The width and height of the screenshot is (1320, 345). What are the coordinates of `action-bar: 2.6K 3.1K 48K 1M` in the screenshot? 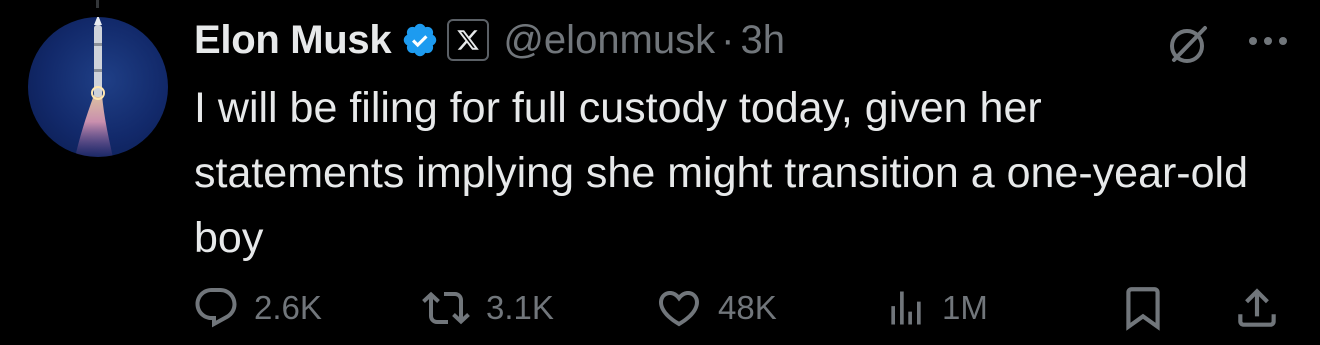 It's located at (742, 308).